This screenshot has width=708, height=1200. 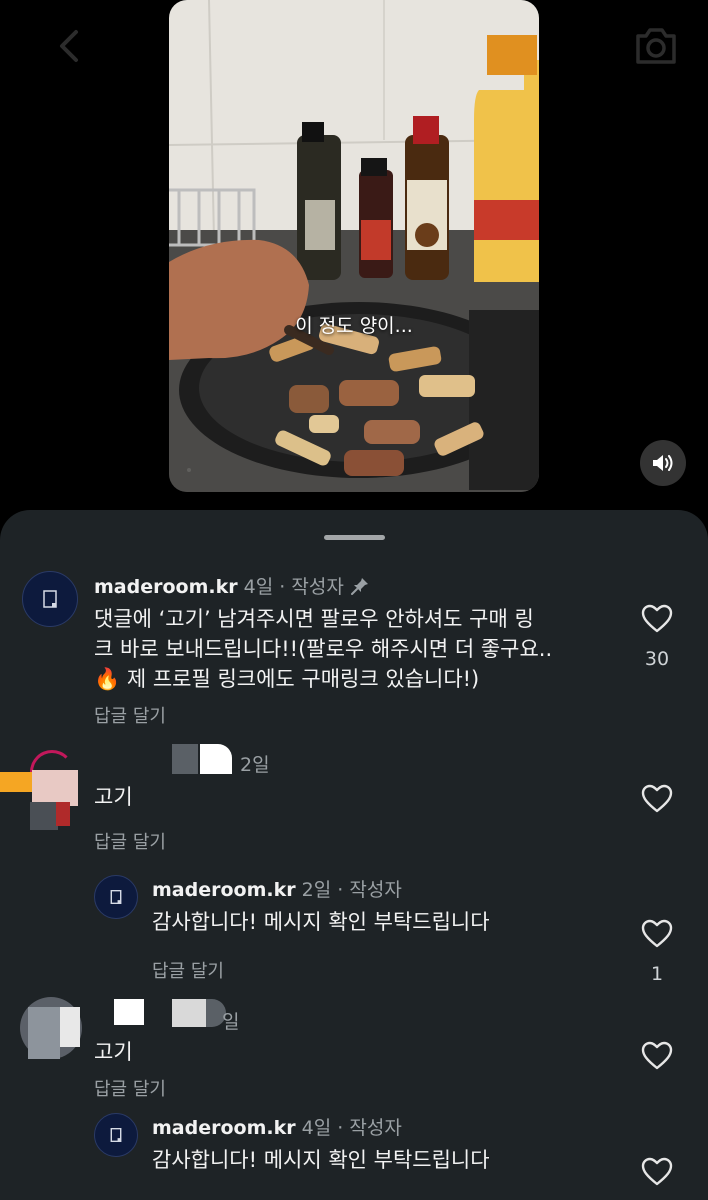 I want to click on comment-item: 2일 고기 답글 달기, so click(x=354, y=792).